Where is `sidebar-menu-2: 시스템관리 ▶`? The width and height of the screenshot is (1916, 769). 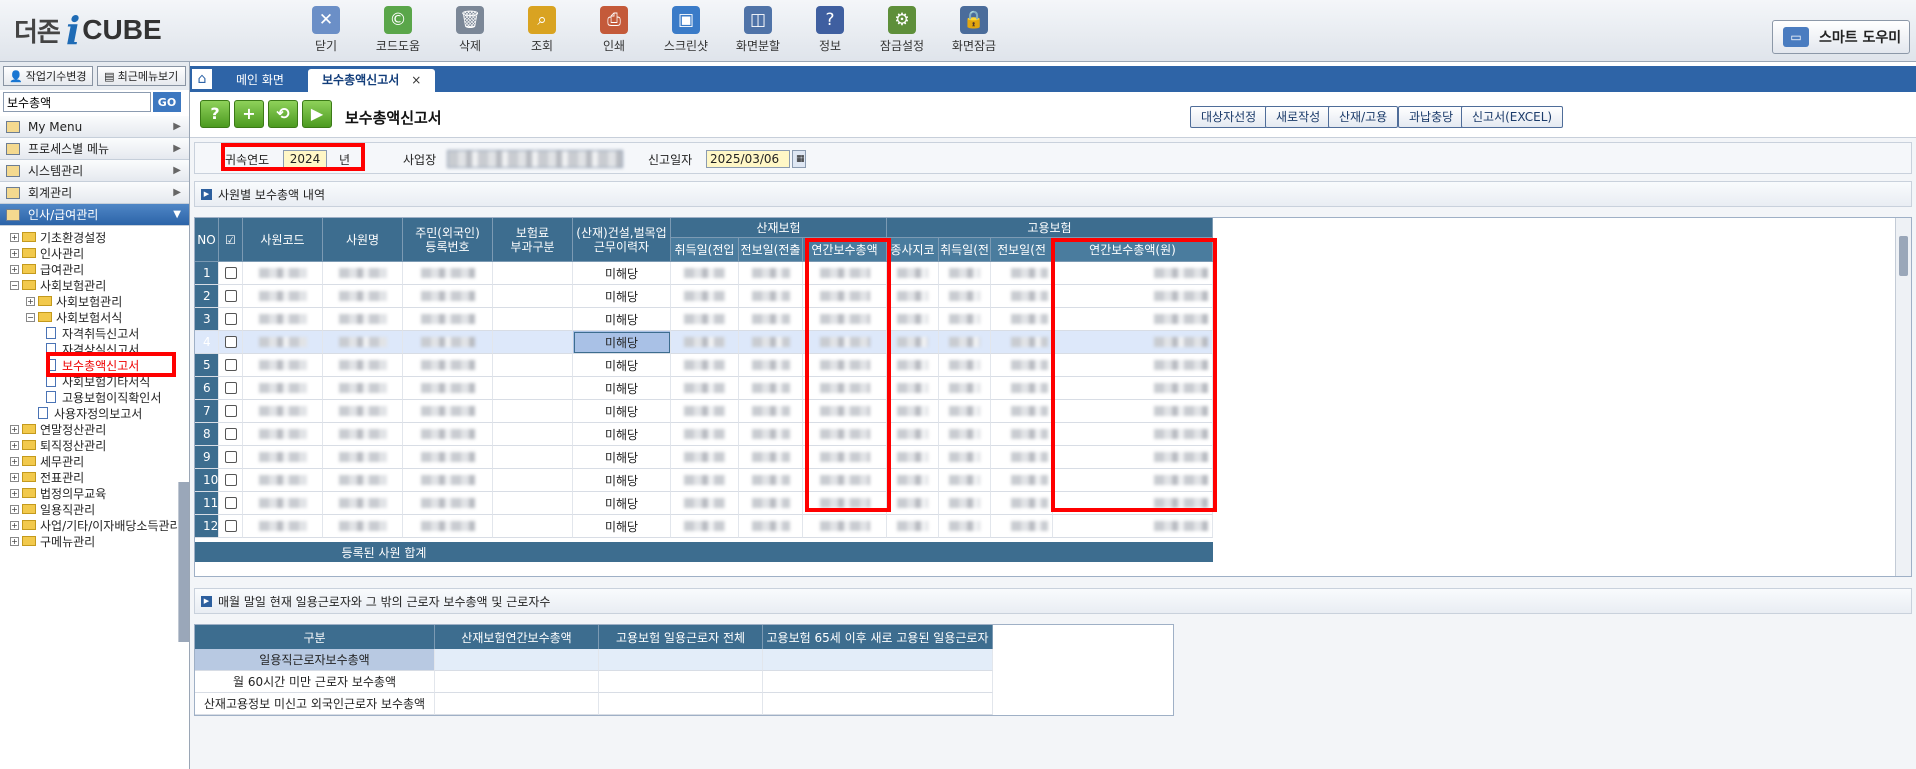
sidebar-menu-2: 시스템관리 ▶ is located at coordinates (94, 171).